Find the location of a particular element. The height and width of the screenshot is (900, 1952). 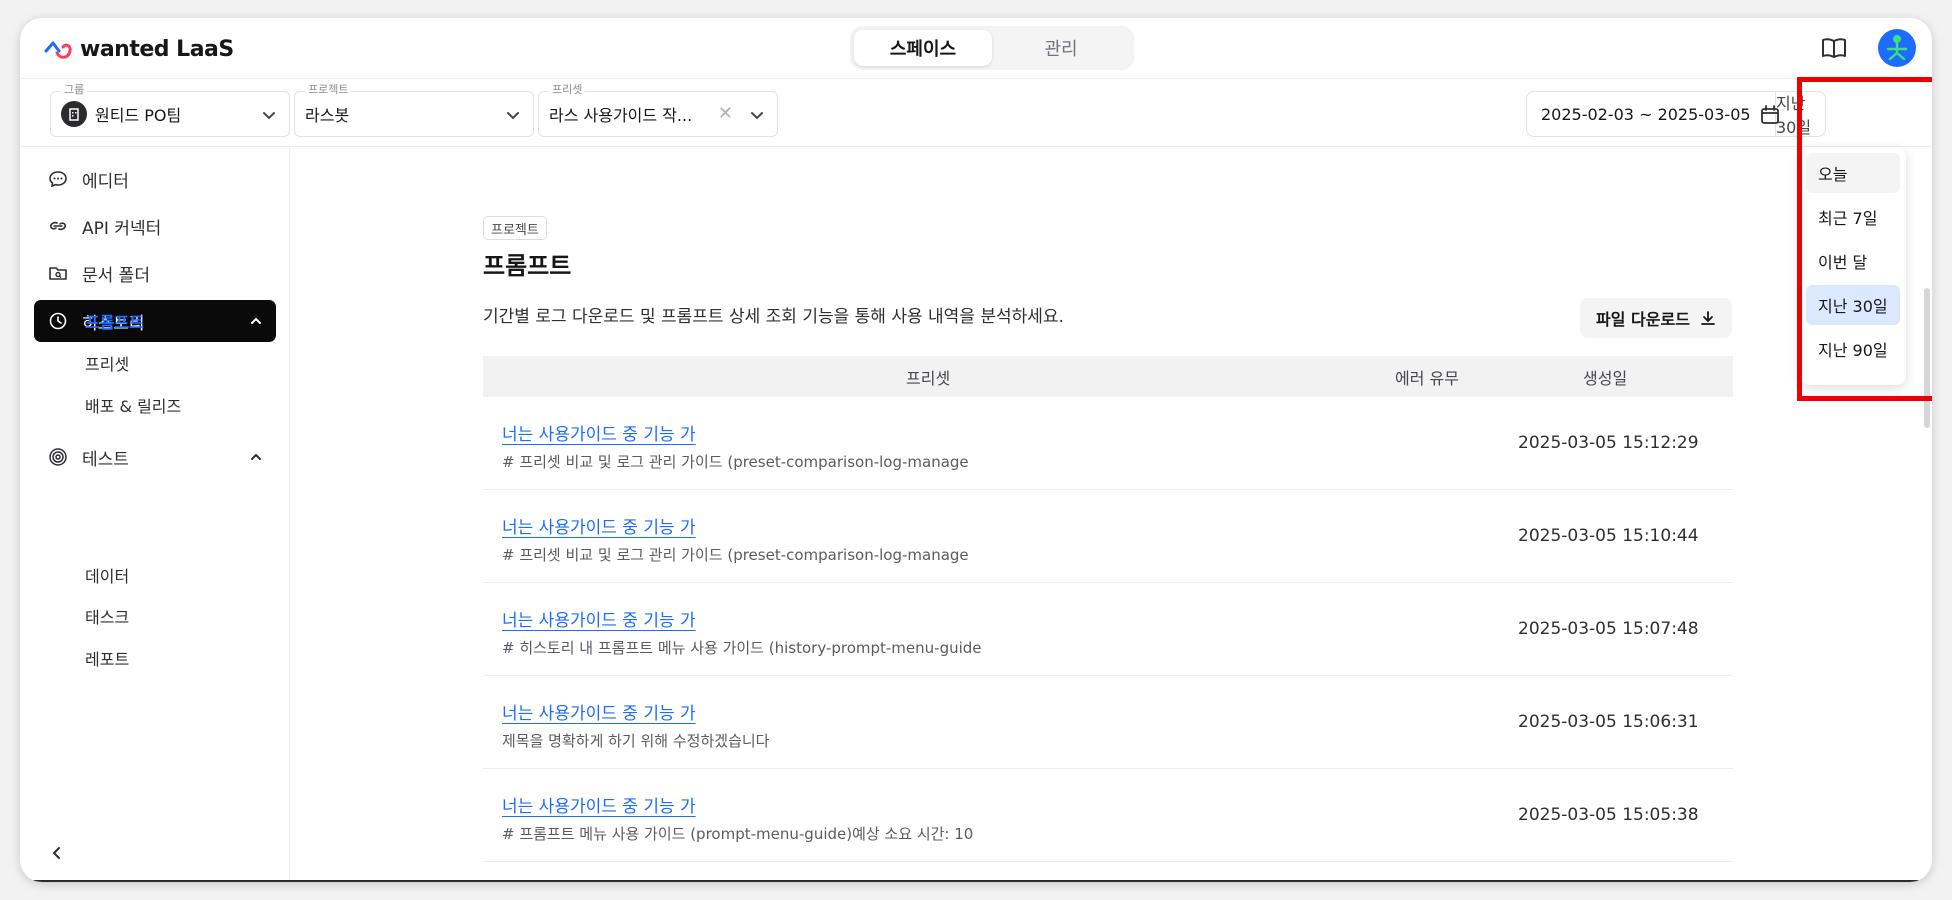

chat-bubble-icon is located at coordinates (58, 179).